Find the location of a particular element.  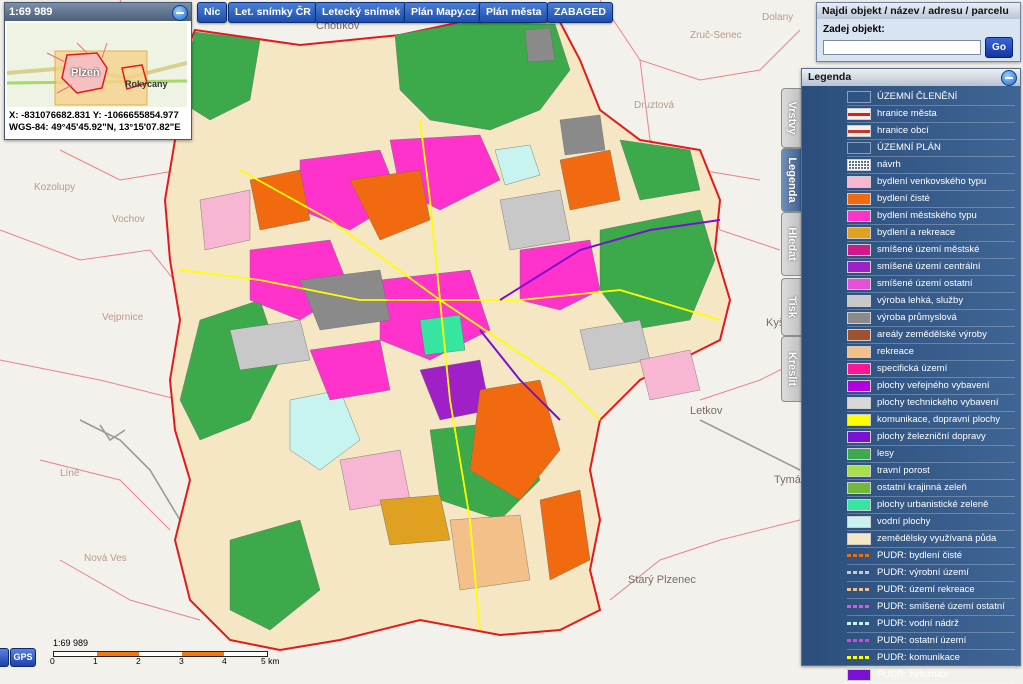

legend-label: PUDR: komunikace is located at coordinates (918, 657).